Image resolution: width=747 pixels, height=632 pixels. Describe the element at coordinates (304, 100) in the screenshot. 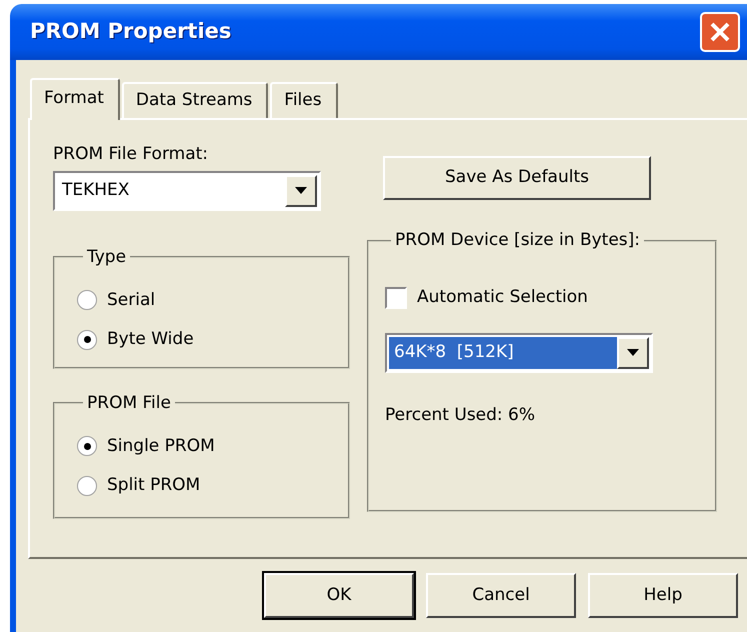

I see `tab: Files` at that location.